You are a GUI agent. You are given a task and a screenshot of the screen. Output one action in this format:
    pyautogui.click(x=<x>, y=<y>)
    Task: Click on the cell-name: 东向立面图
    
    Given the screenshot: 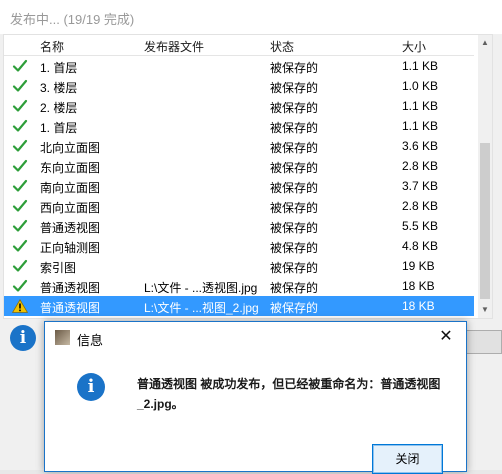 What is the action you would take?
    pyautogui.click(x=70, y=168)
    